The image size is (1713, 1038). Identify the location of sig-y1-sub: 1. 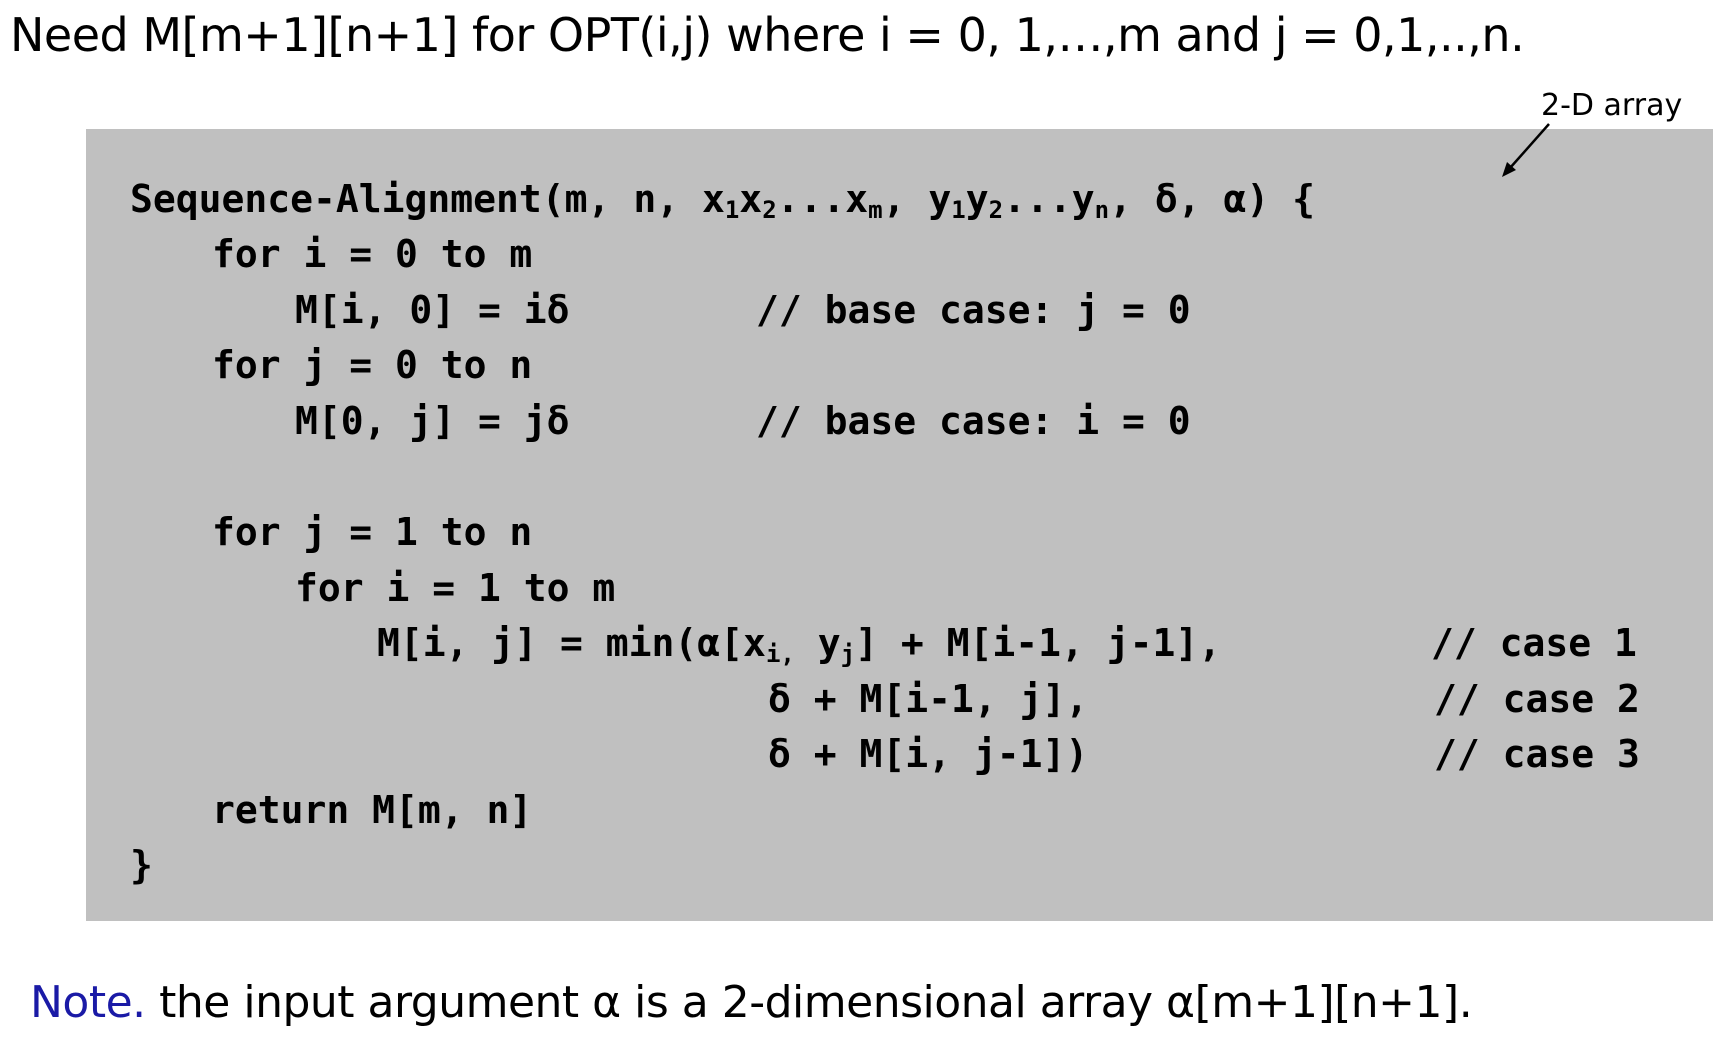
(958, 210).